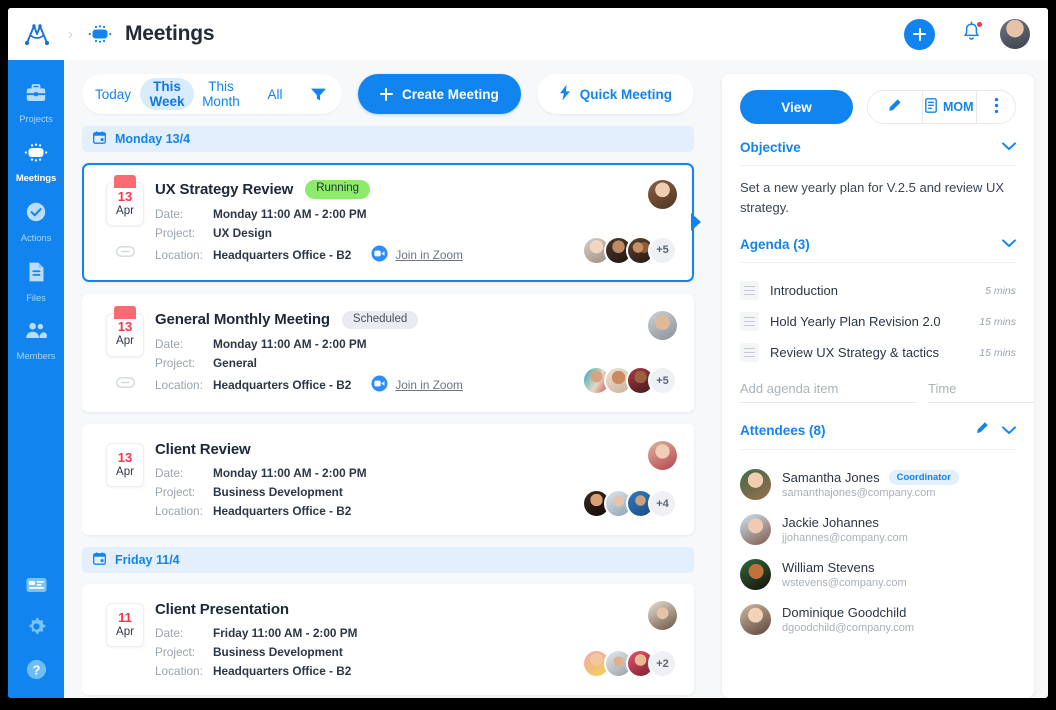  Describe the element at coordinates (221, 94) in the screenshot. I see `tab-this-month: This Month` at that location.